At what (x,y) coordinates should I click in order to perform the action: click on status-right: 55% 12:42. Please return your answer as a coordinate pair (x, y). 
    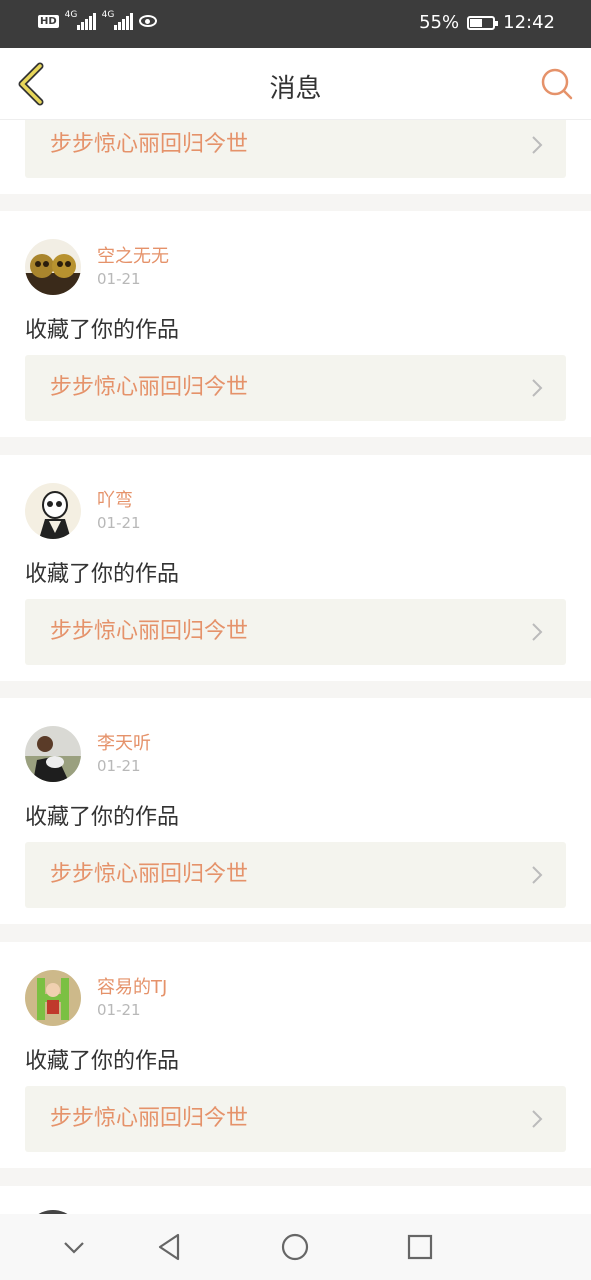
    Looking at the image, I should click on (487, 22).